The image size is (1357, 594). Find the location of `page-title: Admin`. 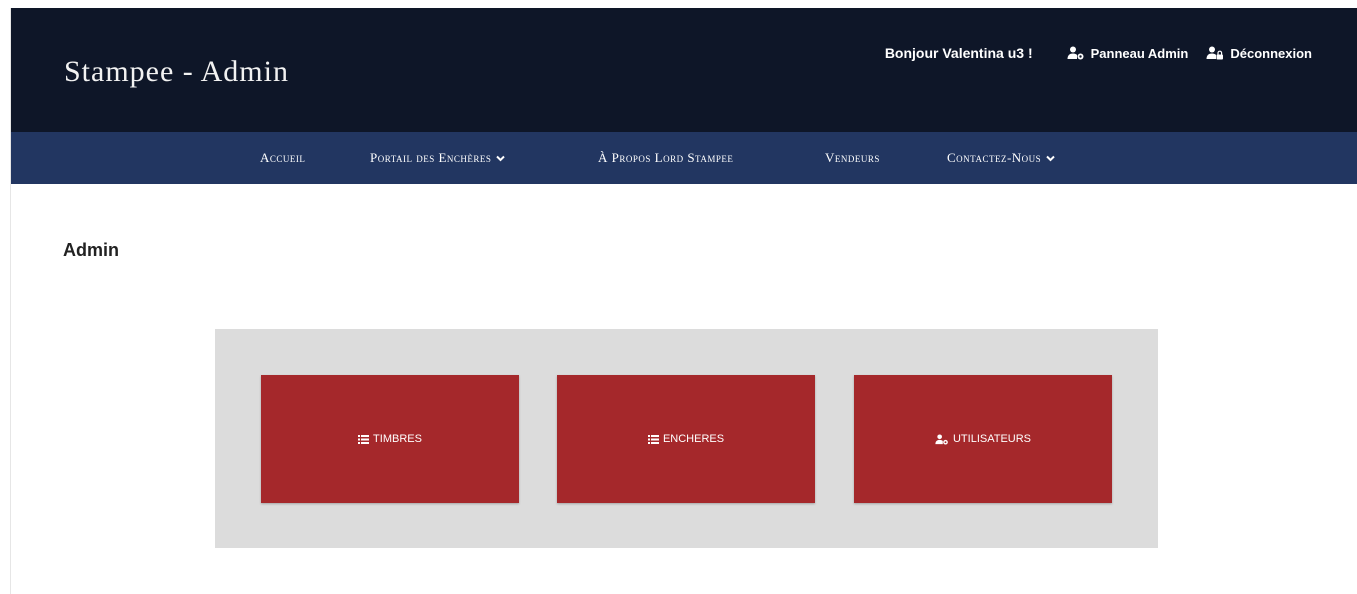

page-title: Admin is located at coordinates (91, 250).